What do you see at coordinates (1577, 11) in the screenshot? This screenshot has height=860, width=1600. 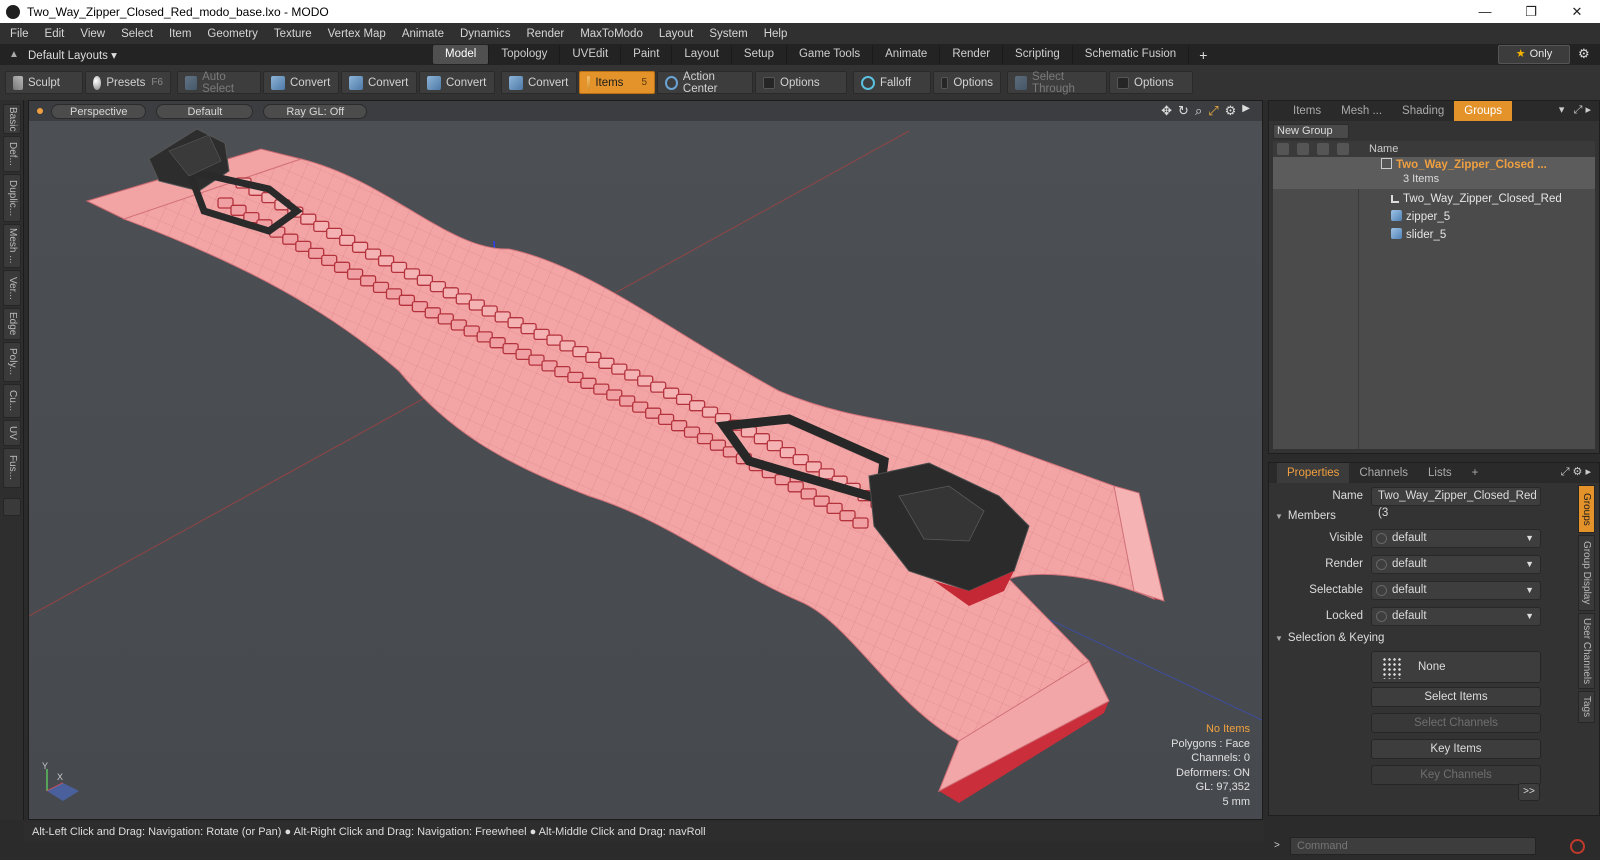 I see `close-button: ✕` at bounding box center [1577, 11].